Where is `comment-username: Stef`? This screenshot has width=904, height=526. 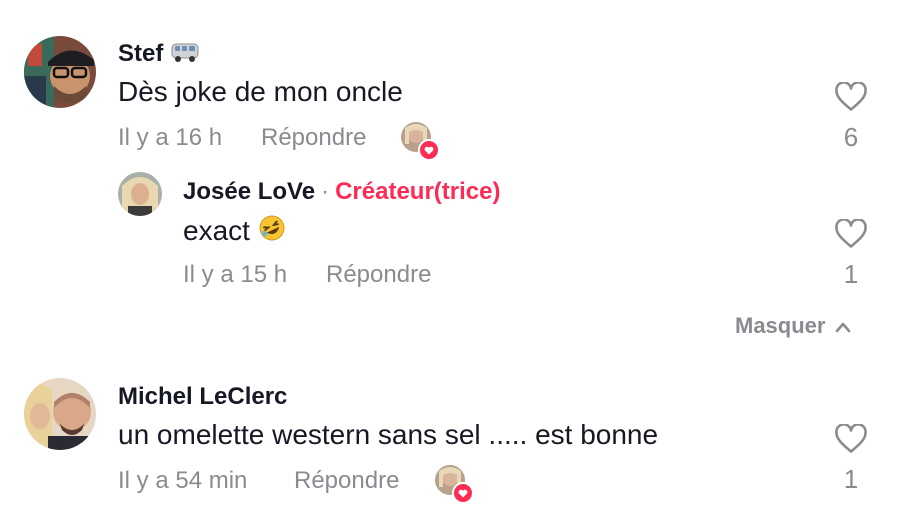 comment-username: Stef is located at coordinates (140, 54).